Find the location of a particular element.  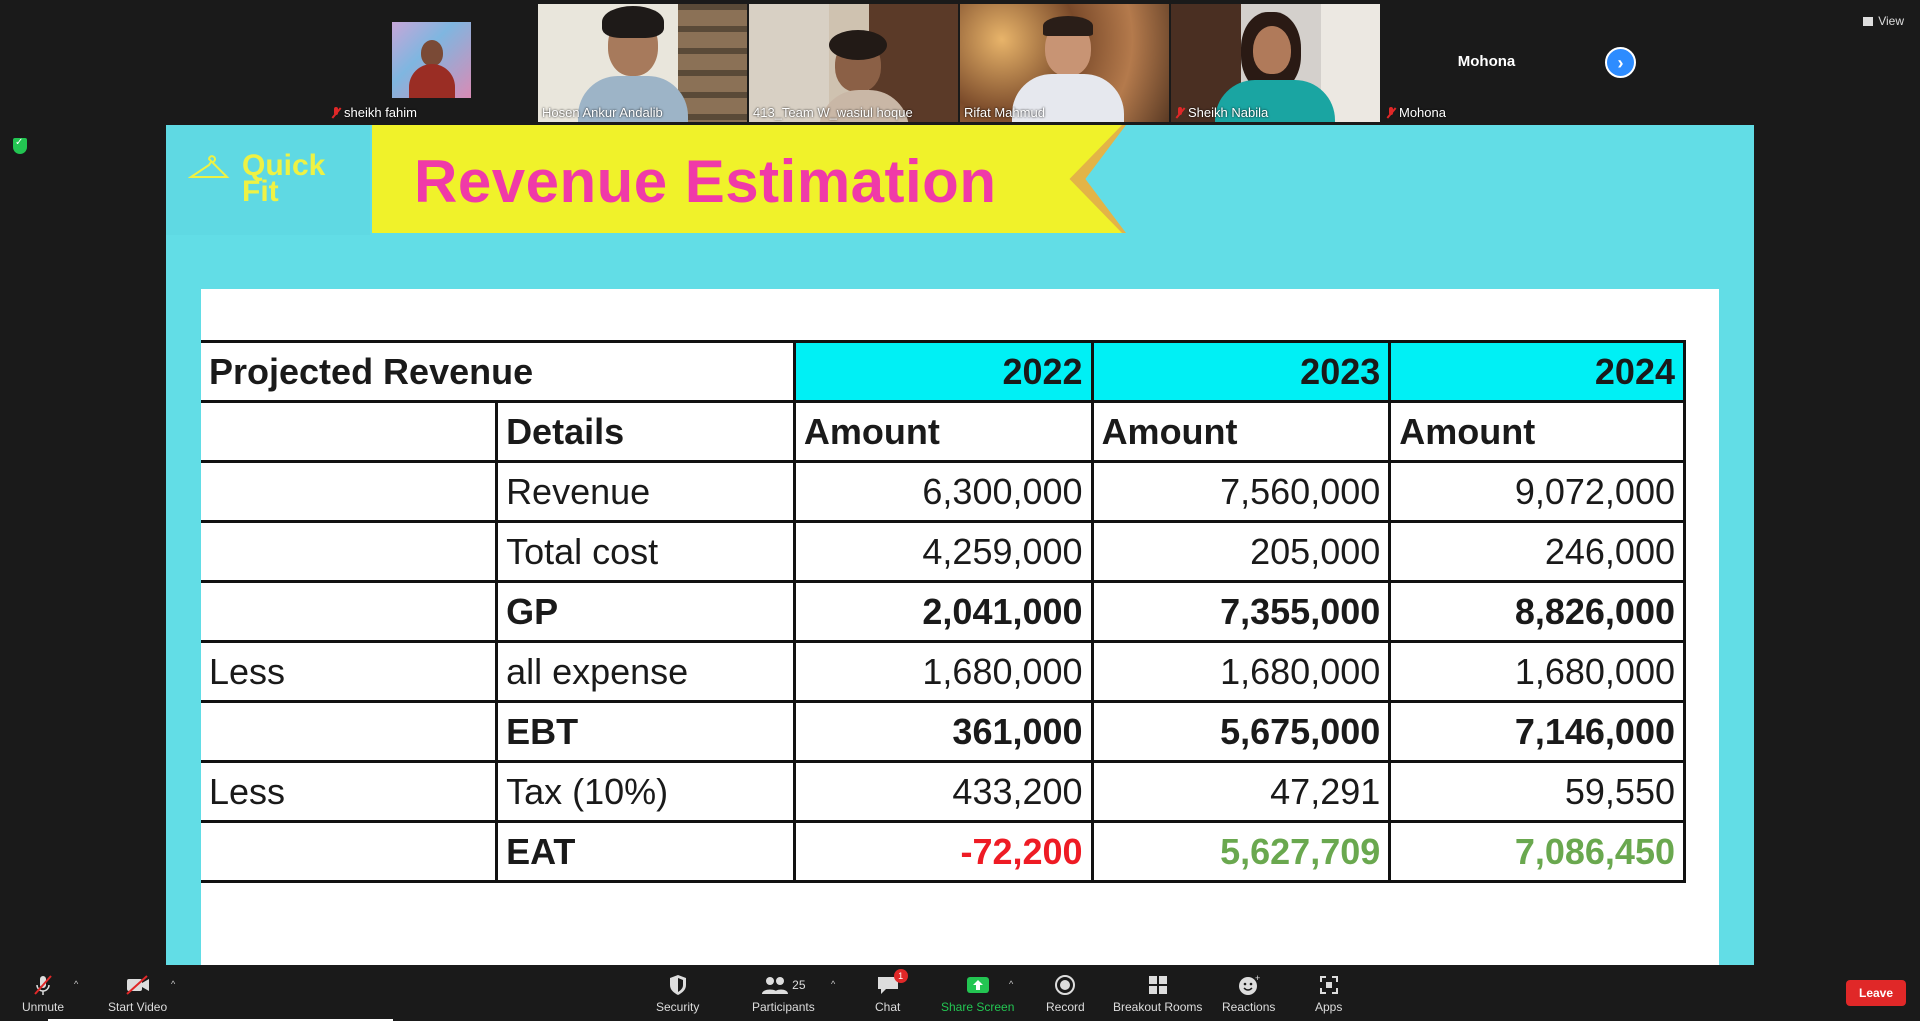

apps-button: Apps is located at coordinates (1328, 993).